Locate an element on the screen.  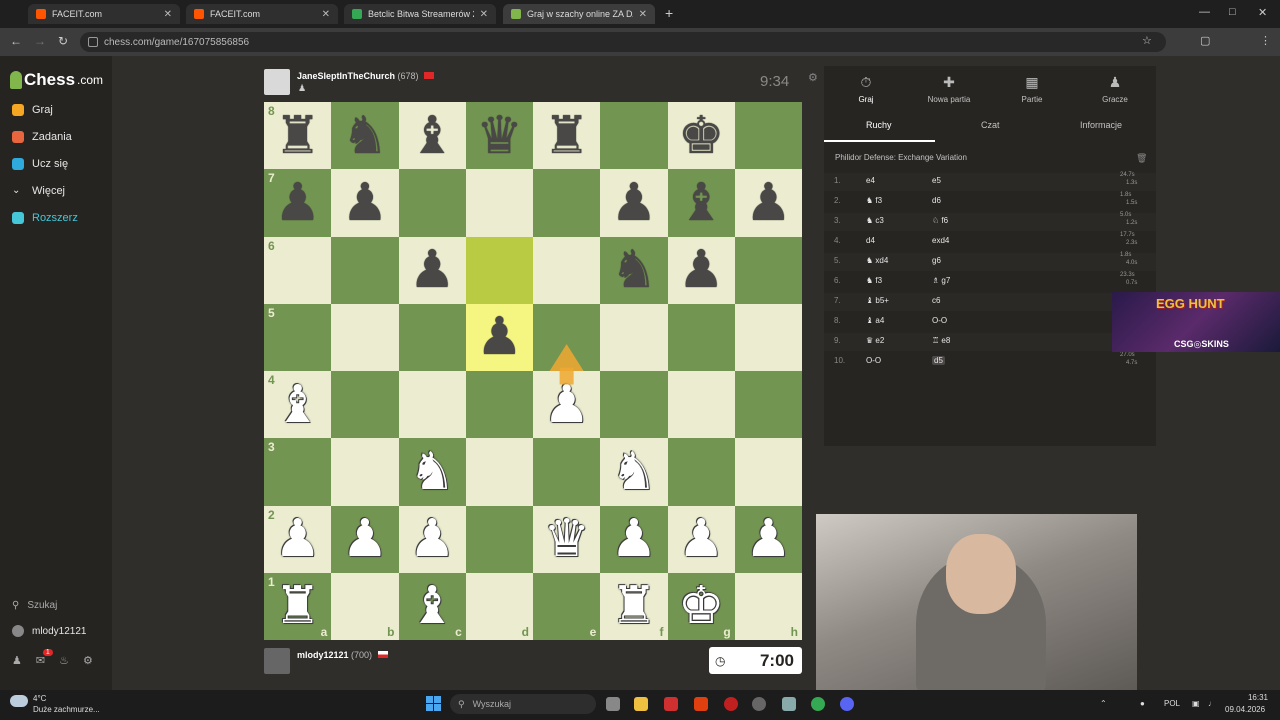
friends-icon: ♟ is located at coordinates (17, 660).